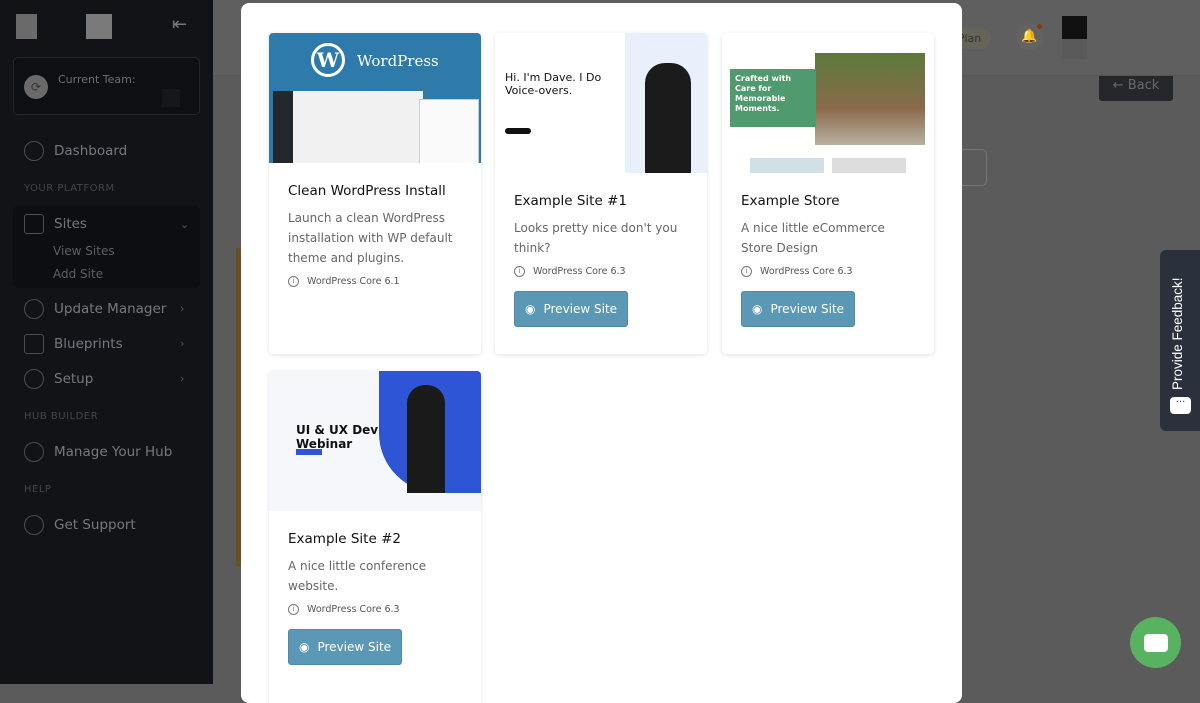 The height and width of the screenshot is (703, 1200). What do you see at coordinates (337, 437) in the screenshot?
I see `thumbnail-text: UI & UX Dev Webinar` at bounding box center [337, 437].